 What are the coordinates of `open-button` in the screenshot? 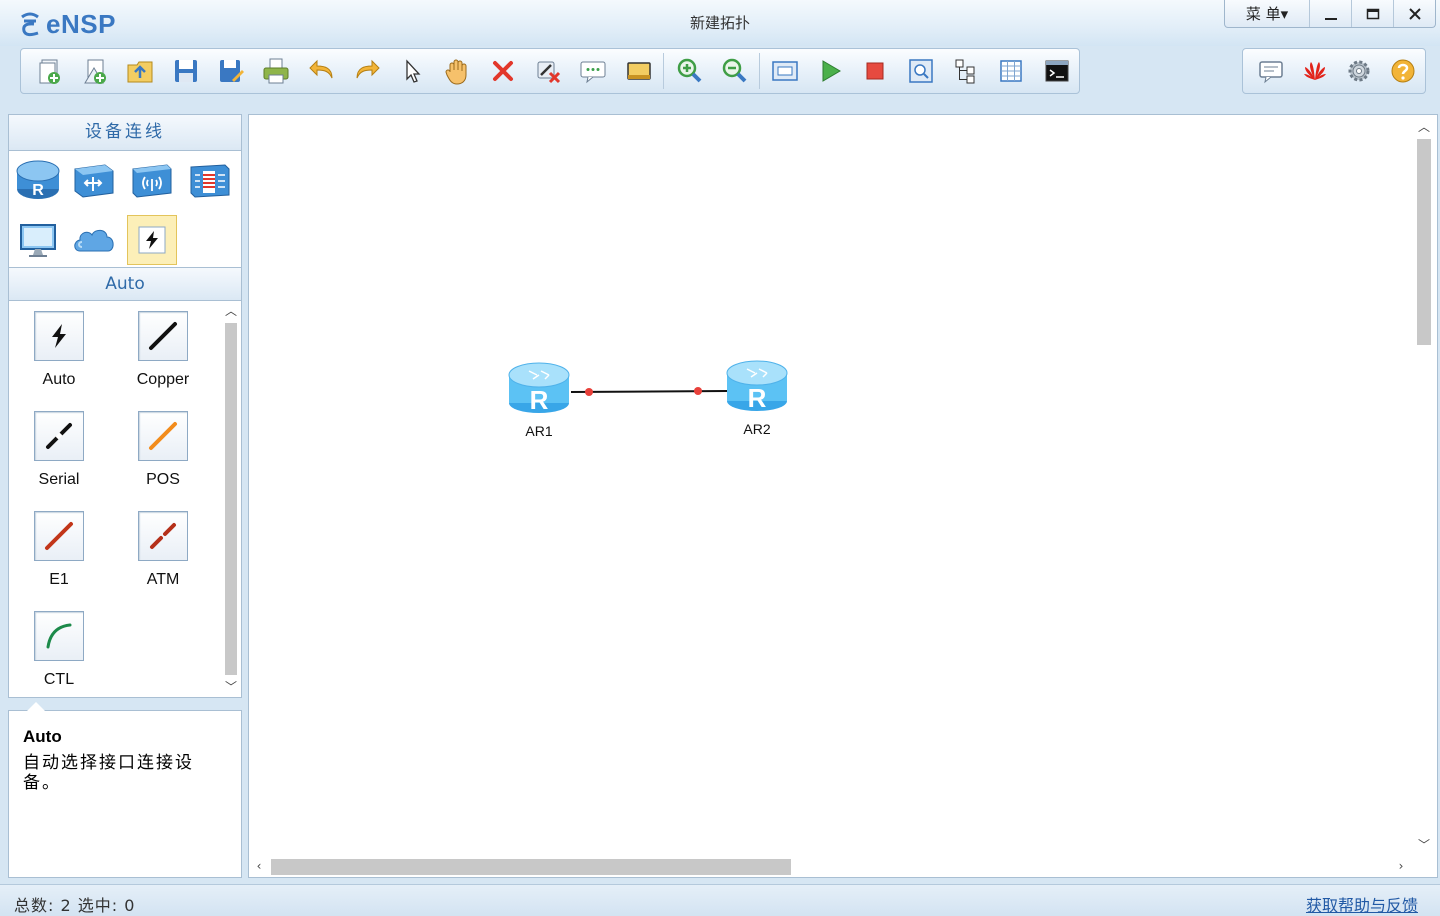 It's located at (140, 71).